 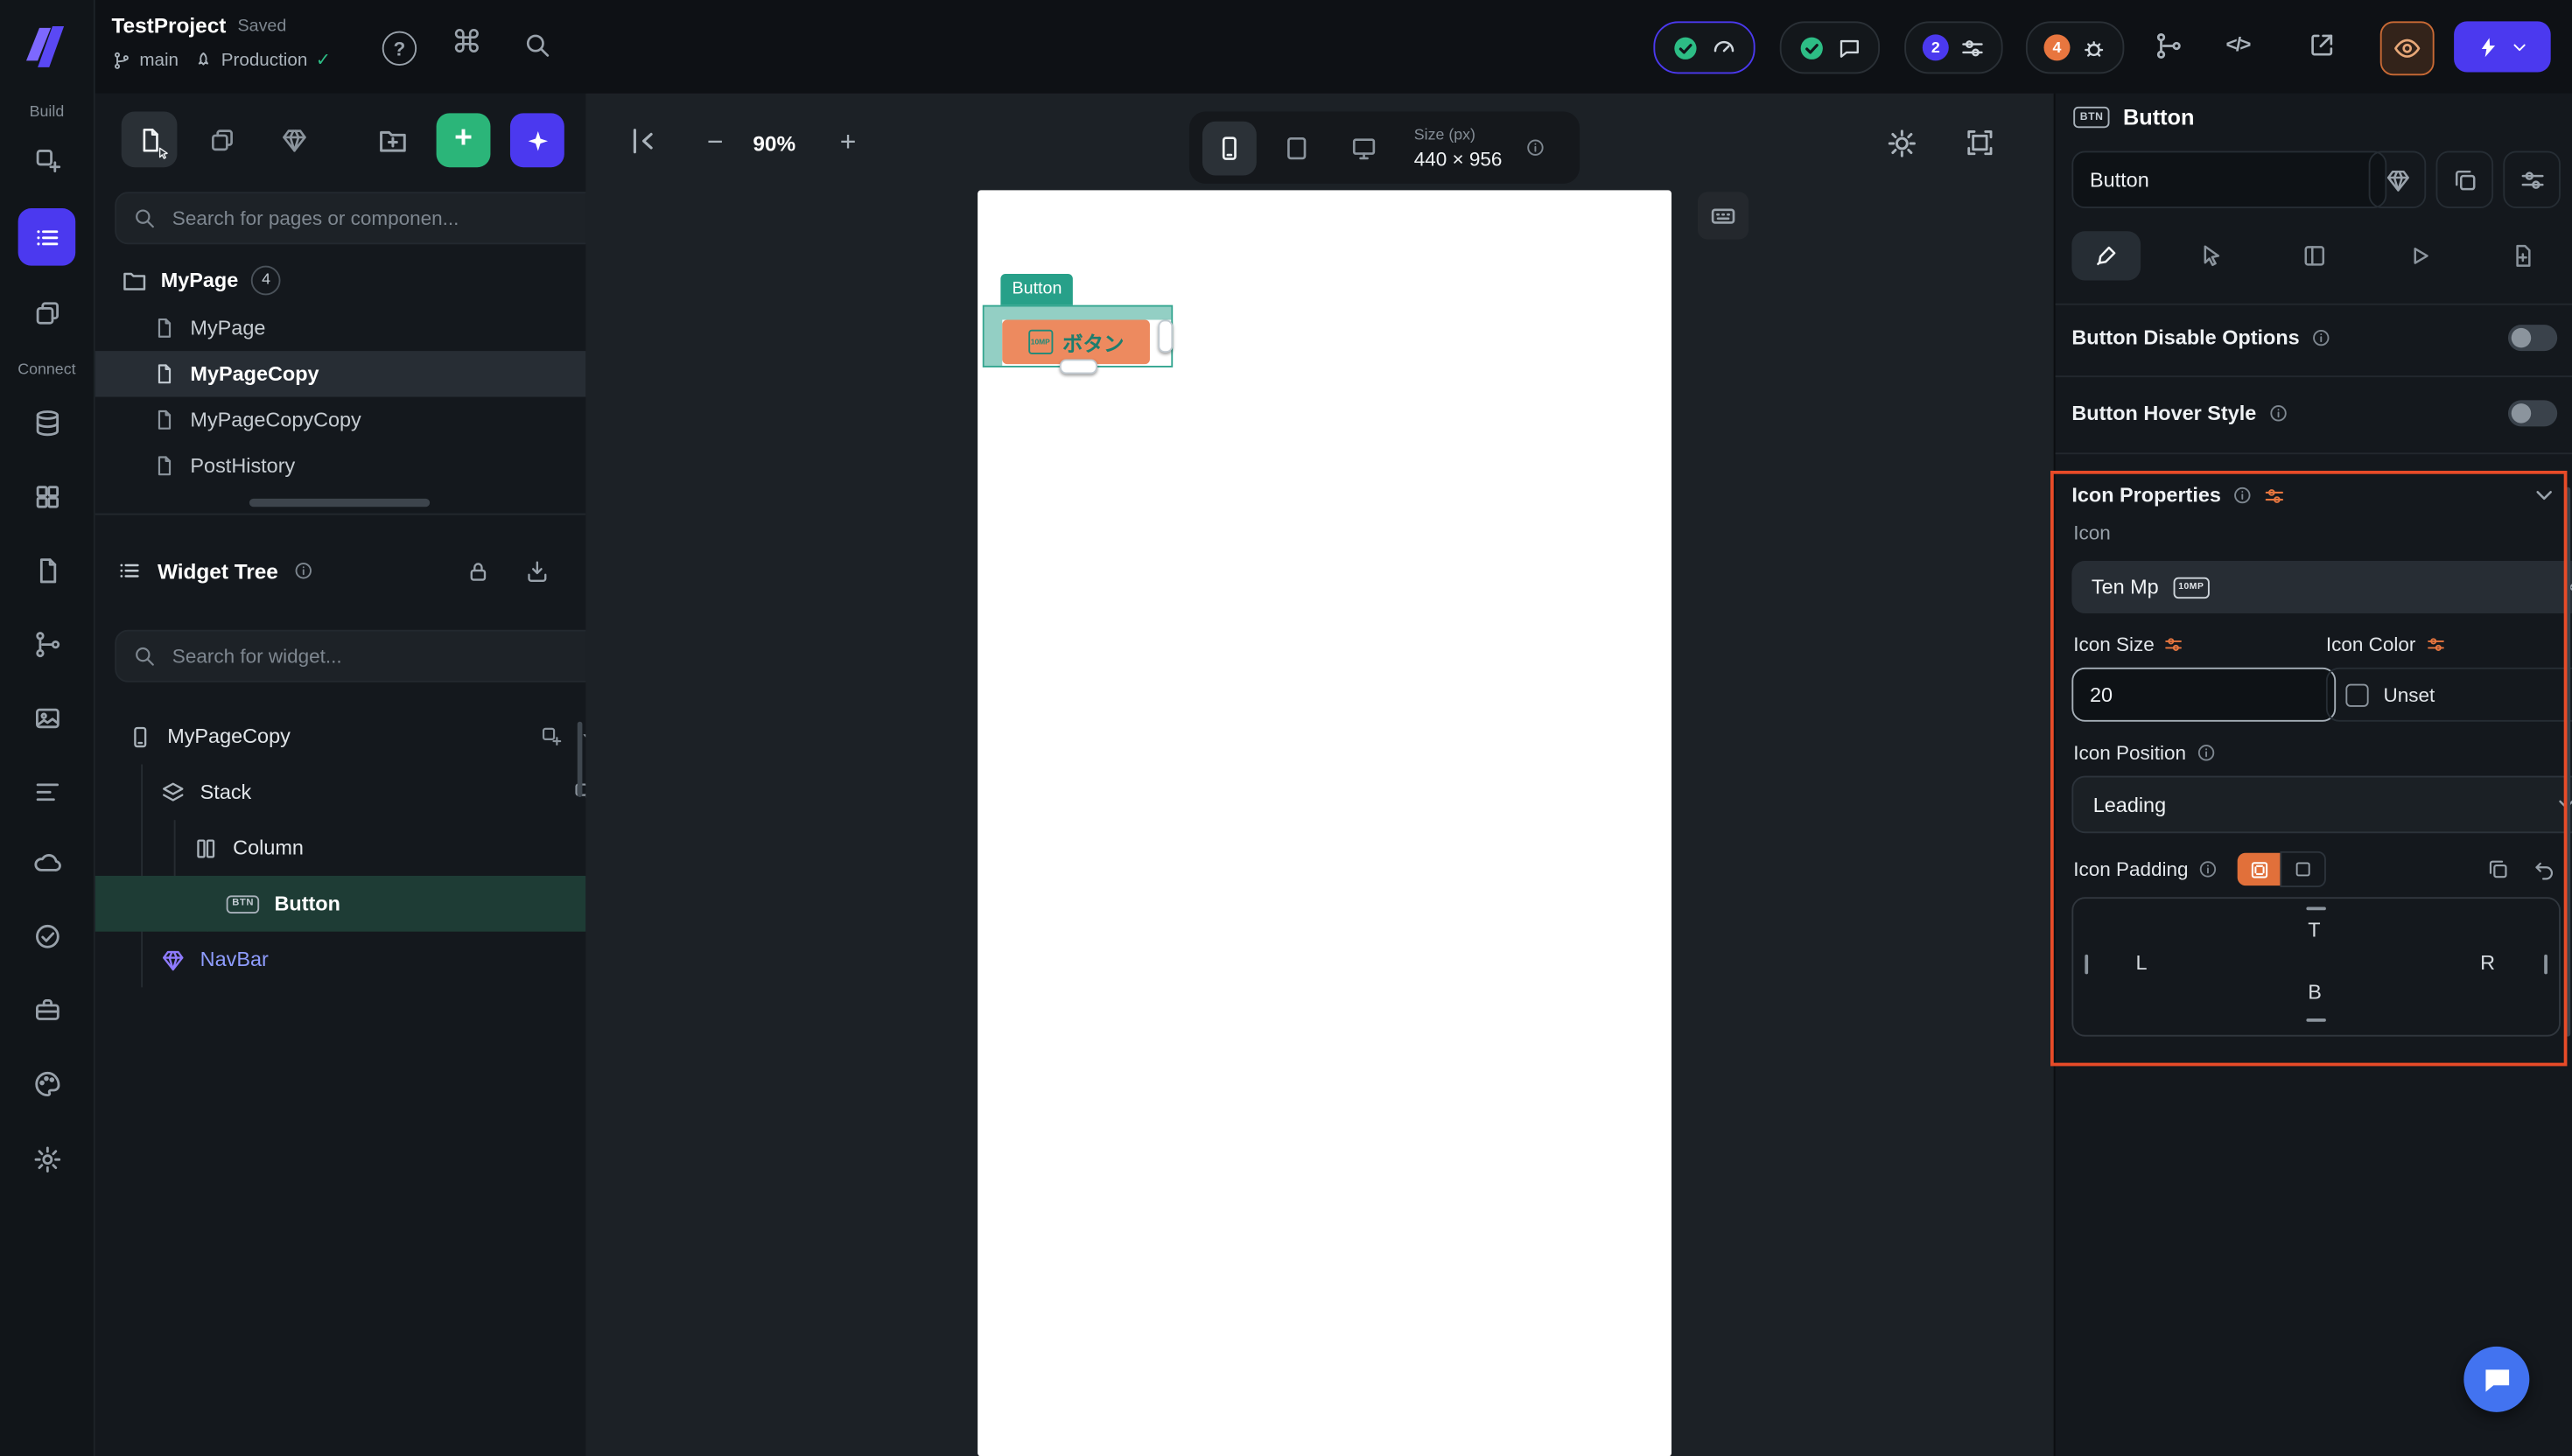 What do you see at coordinates (47, 644) in the screenshot?
I see `rail-integrations-button` at bounding box center [47, 644].